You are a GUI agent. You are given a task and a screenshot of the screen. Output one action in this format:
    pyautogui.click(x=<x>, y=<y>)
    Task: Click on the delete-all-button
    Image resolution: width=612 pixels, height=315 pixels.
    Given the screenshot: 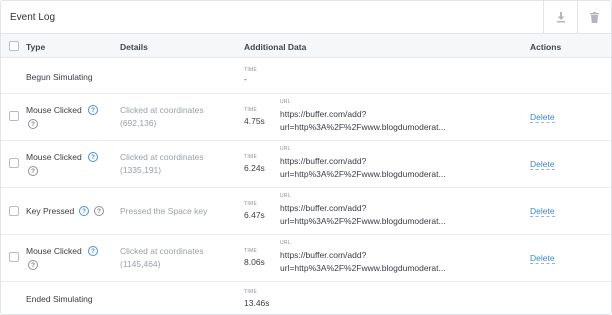 What is the action you would take?
    pyautogui.click(x=594, y=17)
    